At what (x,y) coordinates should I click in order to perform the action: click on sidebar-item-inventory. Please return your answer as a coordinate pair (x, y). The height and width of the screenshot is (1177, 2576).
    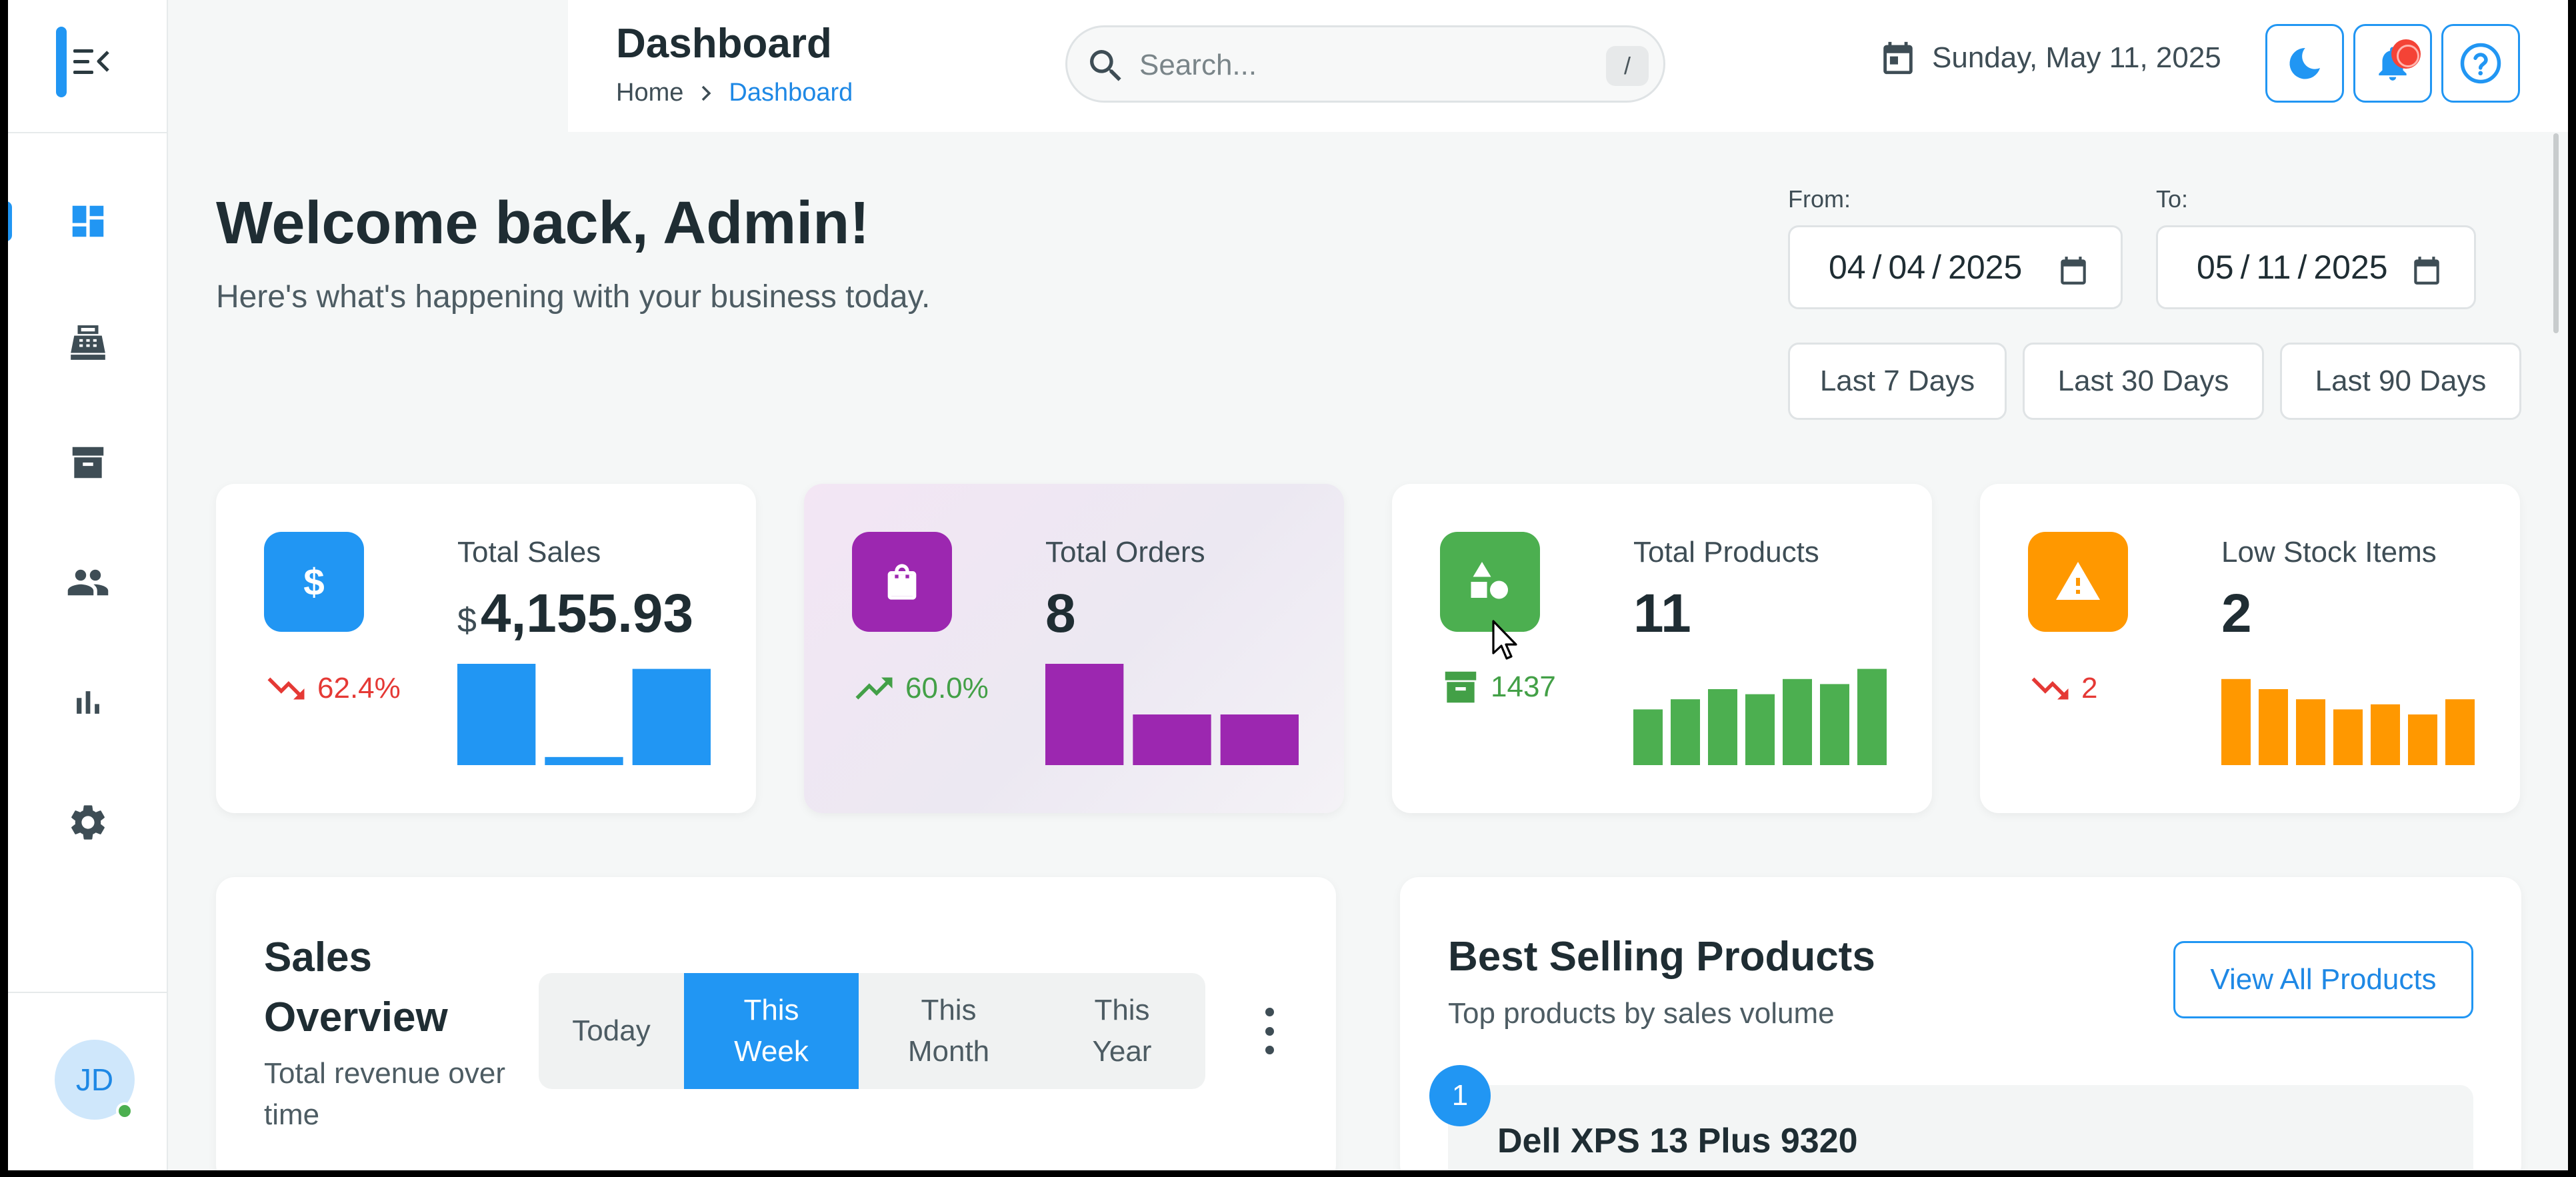
    Looking at the image, I should click on (88, 463).